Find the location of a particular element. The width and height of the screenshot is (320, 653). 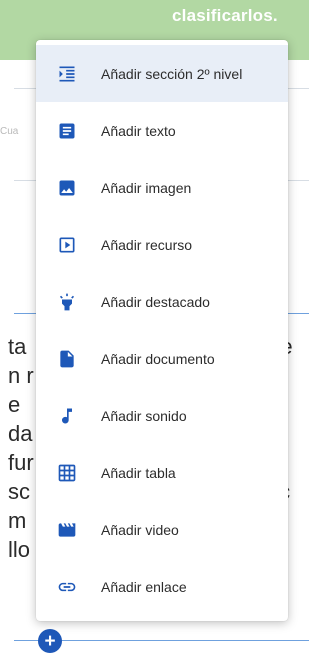

link-icon is located at coordinates (67, 587).